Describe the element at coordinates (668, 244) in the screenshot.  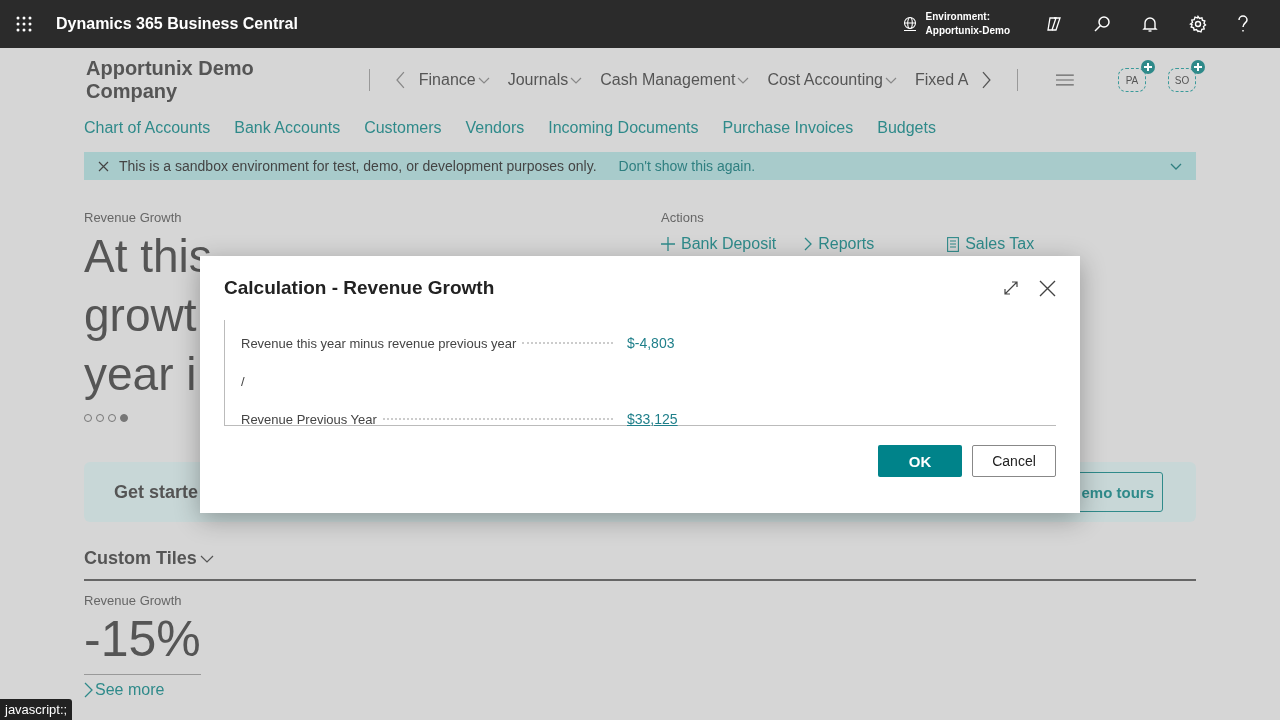
I see `plus-icon` at that location.